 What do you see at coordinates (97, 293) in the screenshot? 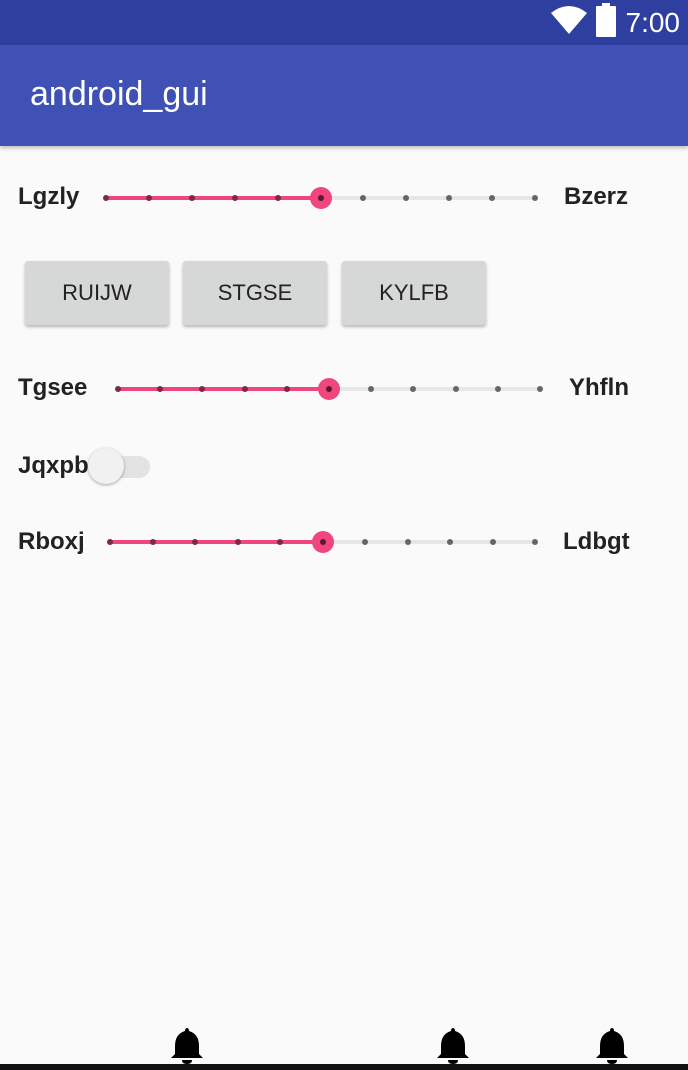
I see `ruijw-button: RUIJW` at bounding box center [97, 293].